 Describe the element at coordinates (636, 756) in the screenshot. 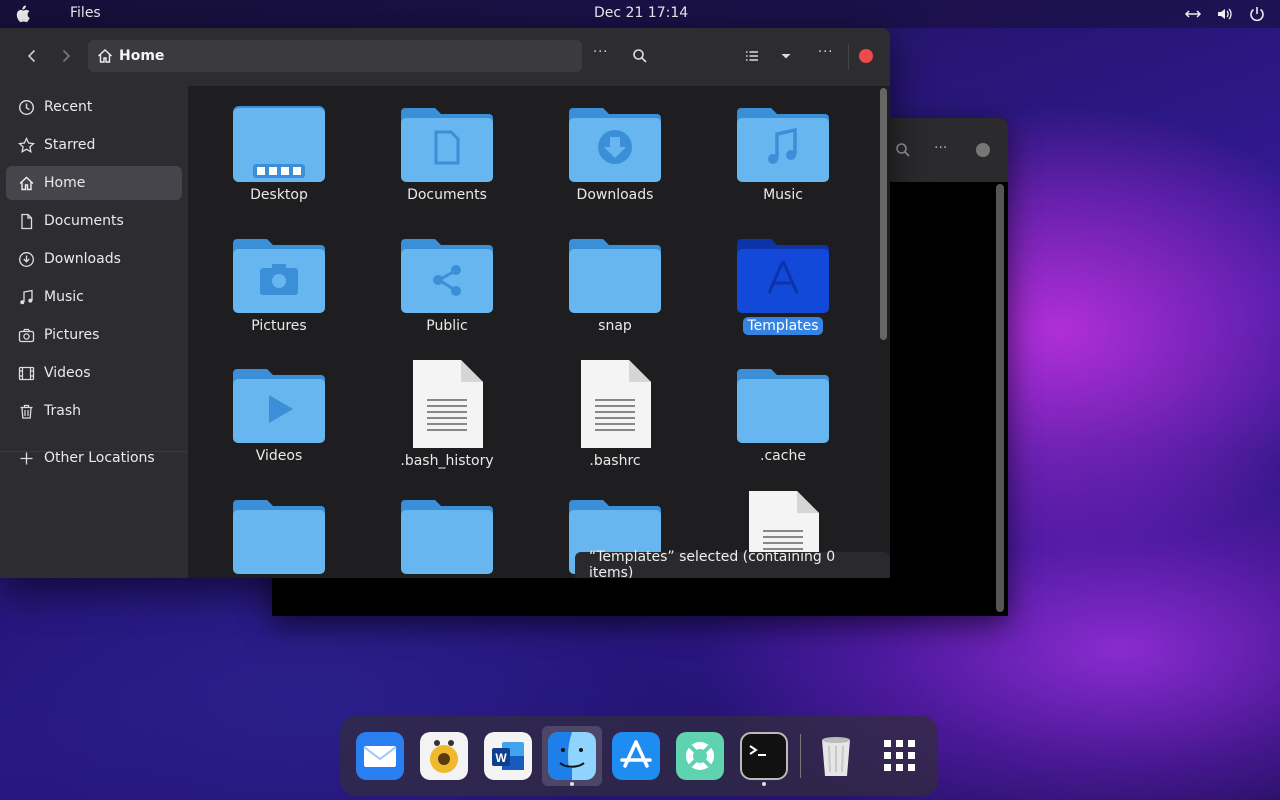

I see `app-store-icon` at that location.